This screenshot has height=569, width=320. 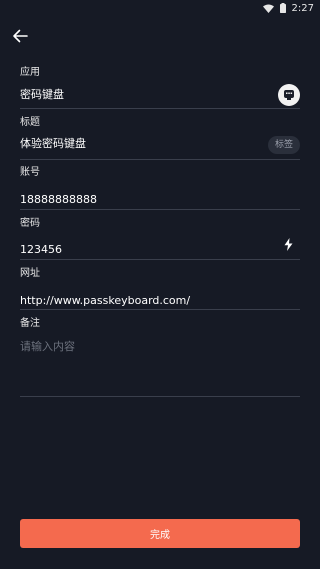 I want to click on account-label: 账号, so click(x=30, y=172).